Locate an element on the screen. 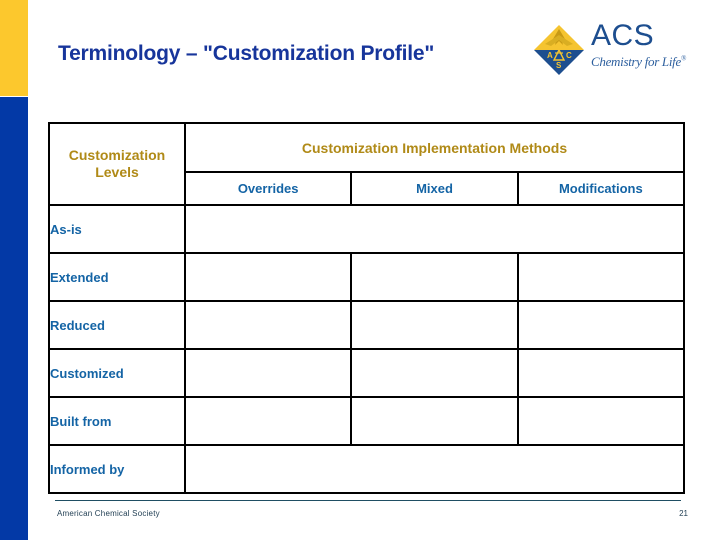 The height and width of the screenshot is (540, 720). row-label-customized: Customized is located at coordinates (117, 373).